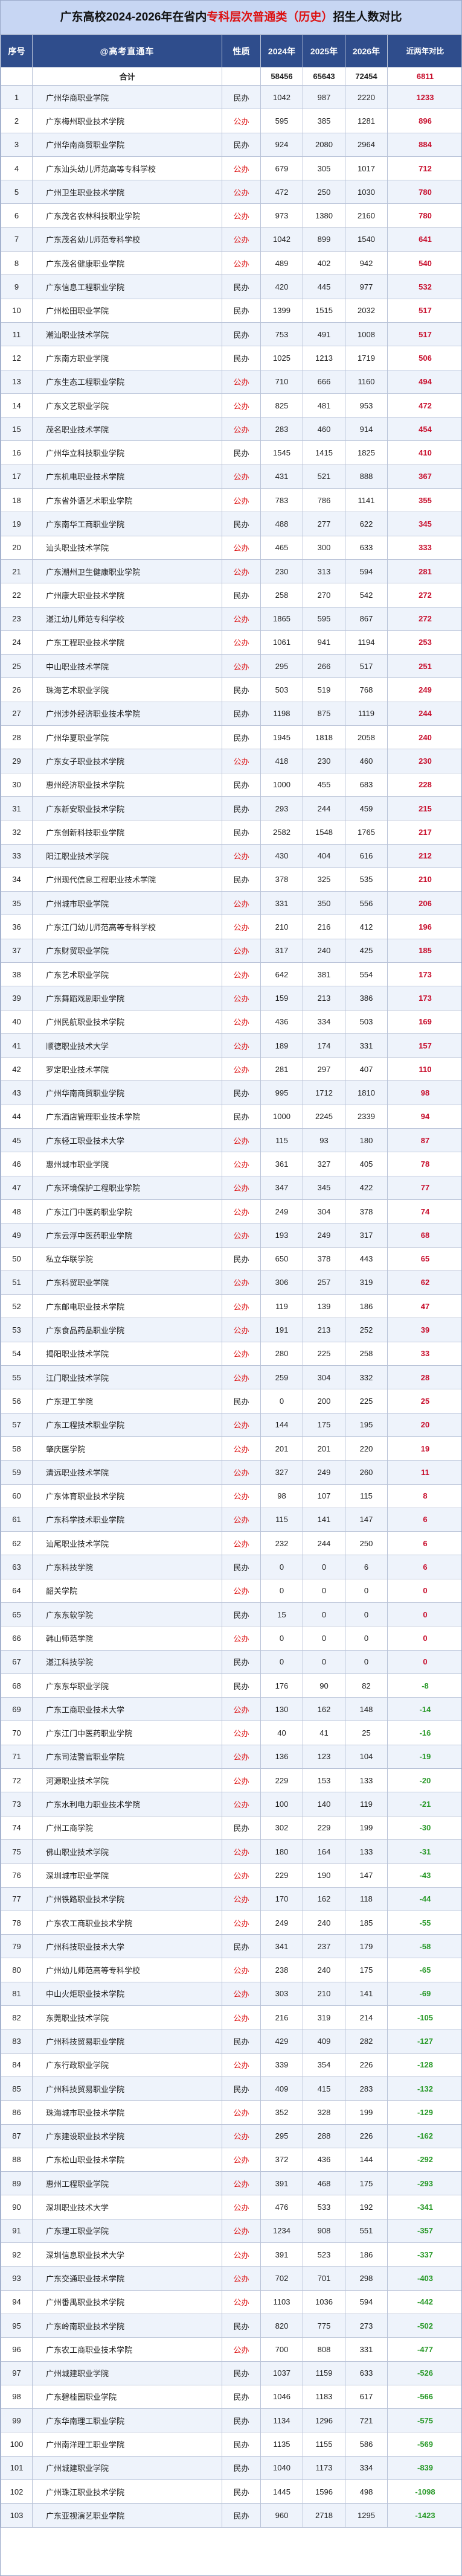  Describe the element at coordinates (127, 215) in the screenshot. I see `school-name: 广东茂名农林科技职业学院` at that location.